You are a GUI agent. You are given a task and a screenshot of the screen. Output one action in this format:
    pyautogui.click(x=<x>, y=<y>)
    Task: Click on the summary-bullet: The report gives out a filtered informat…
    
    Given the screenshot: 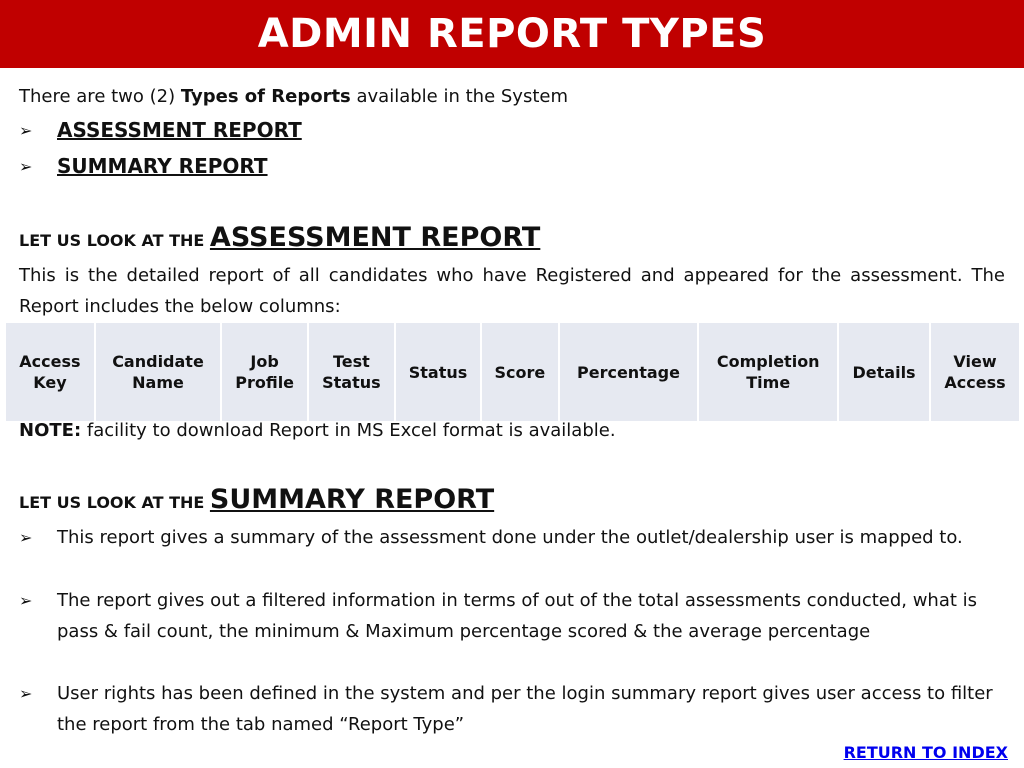 What is the action you would take?
    pyautogui.click(x=517, y=616)
    